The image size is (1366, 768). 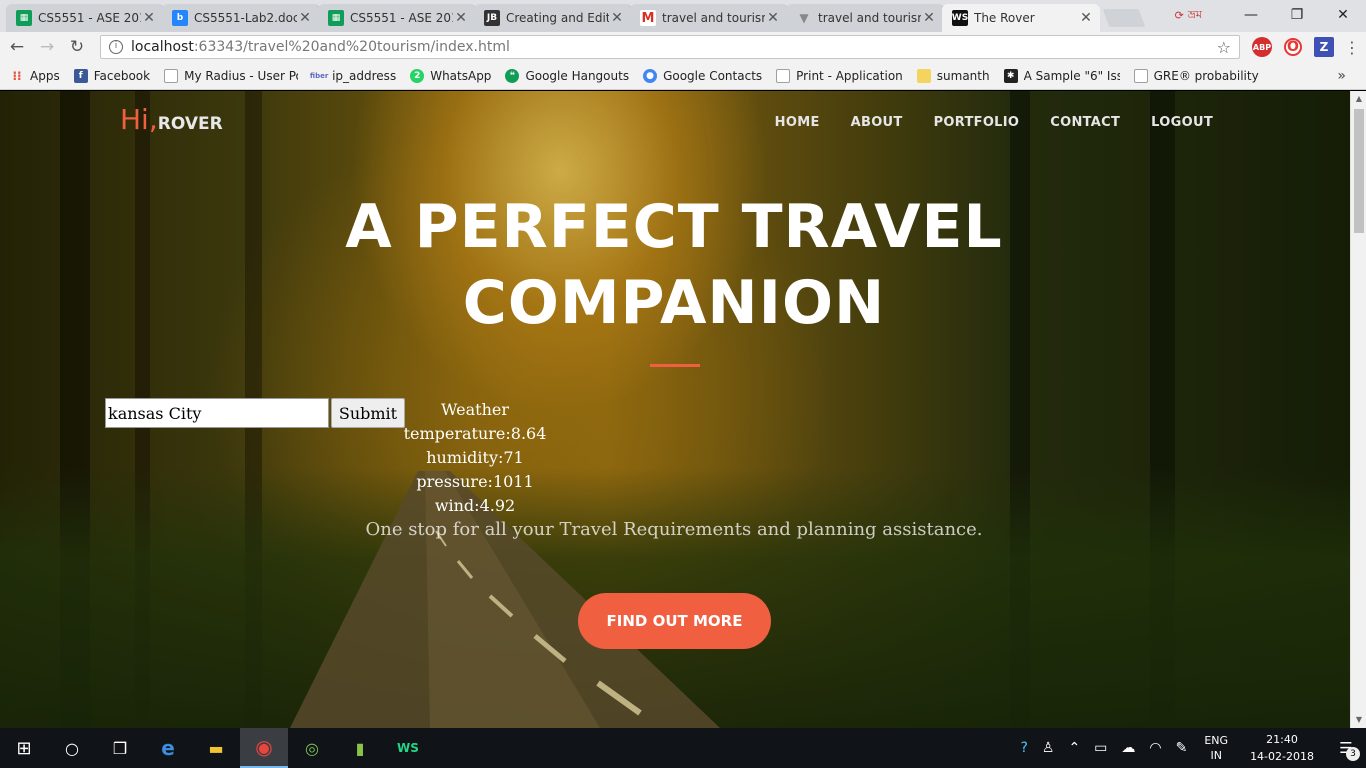 I want to click on bookmark-gre-probability: GRE® probability pro, so click(x=1196, y=75).